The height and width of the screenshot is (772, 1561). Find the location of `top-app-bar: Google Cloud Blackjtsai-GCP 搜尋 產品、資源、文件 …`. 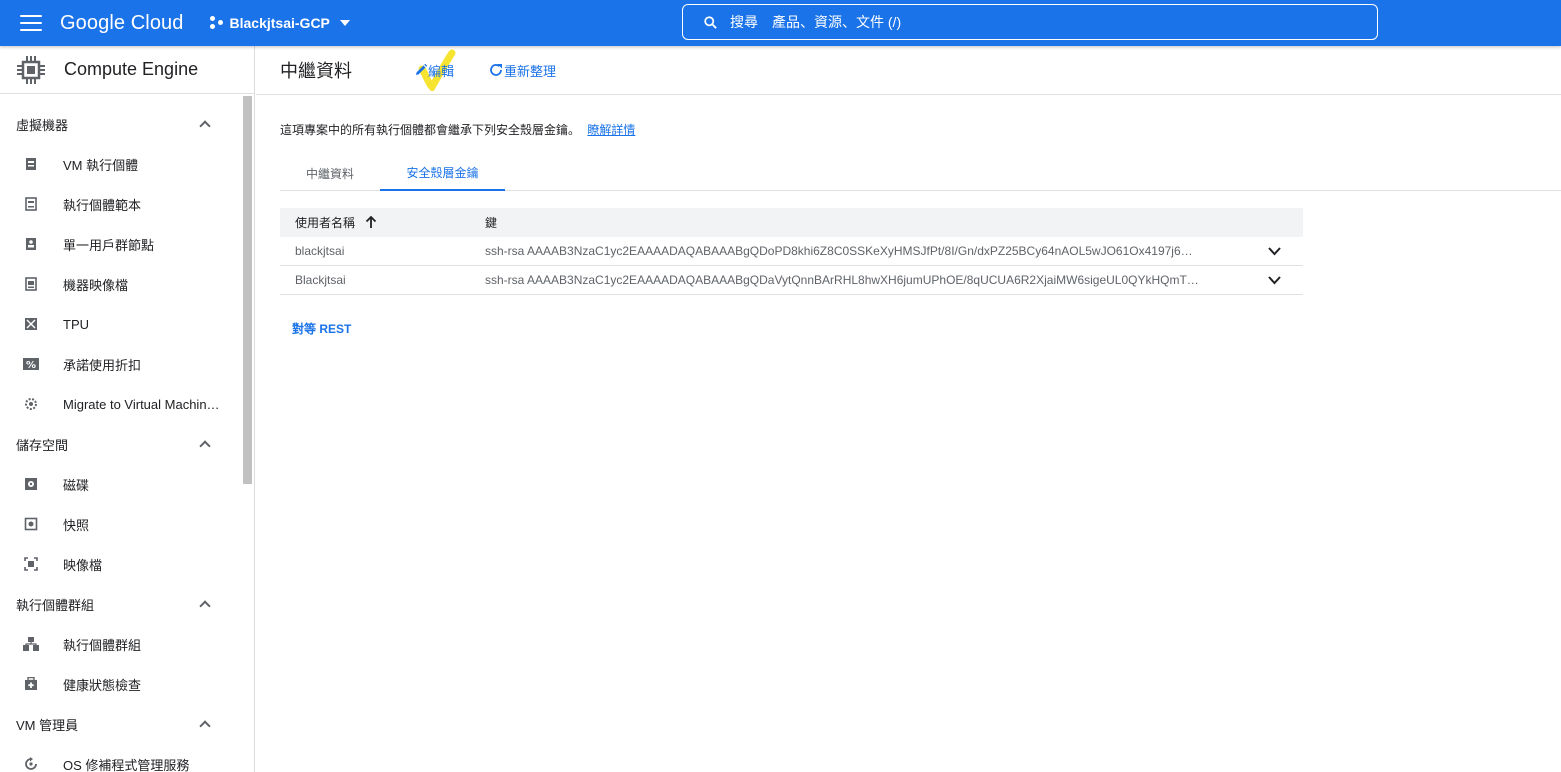

top-app-bar: Google Cloud Blackjtsai-GCP 搜尋 產品、資源、文件 … is located at coordinates (780, 23).